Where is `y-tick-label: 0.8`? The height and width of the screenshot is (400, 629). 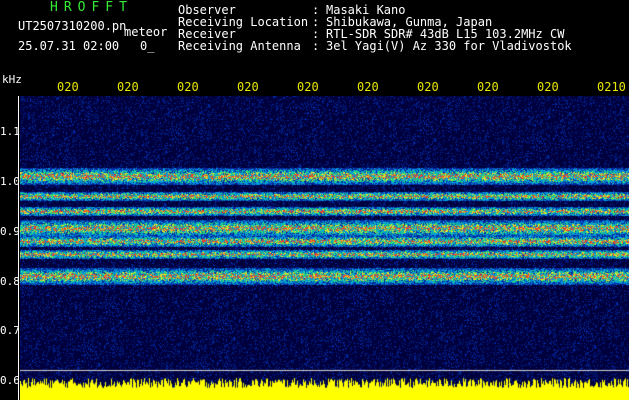
y-tick-label: 0.8 is located at coordinates (10, 281).